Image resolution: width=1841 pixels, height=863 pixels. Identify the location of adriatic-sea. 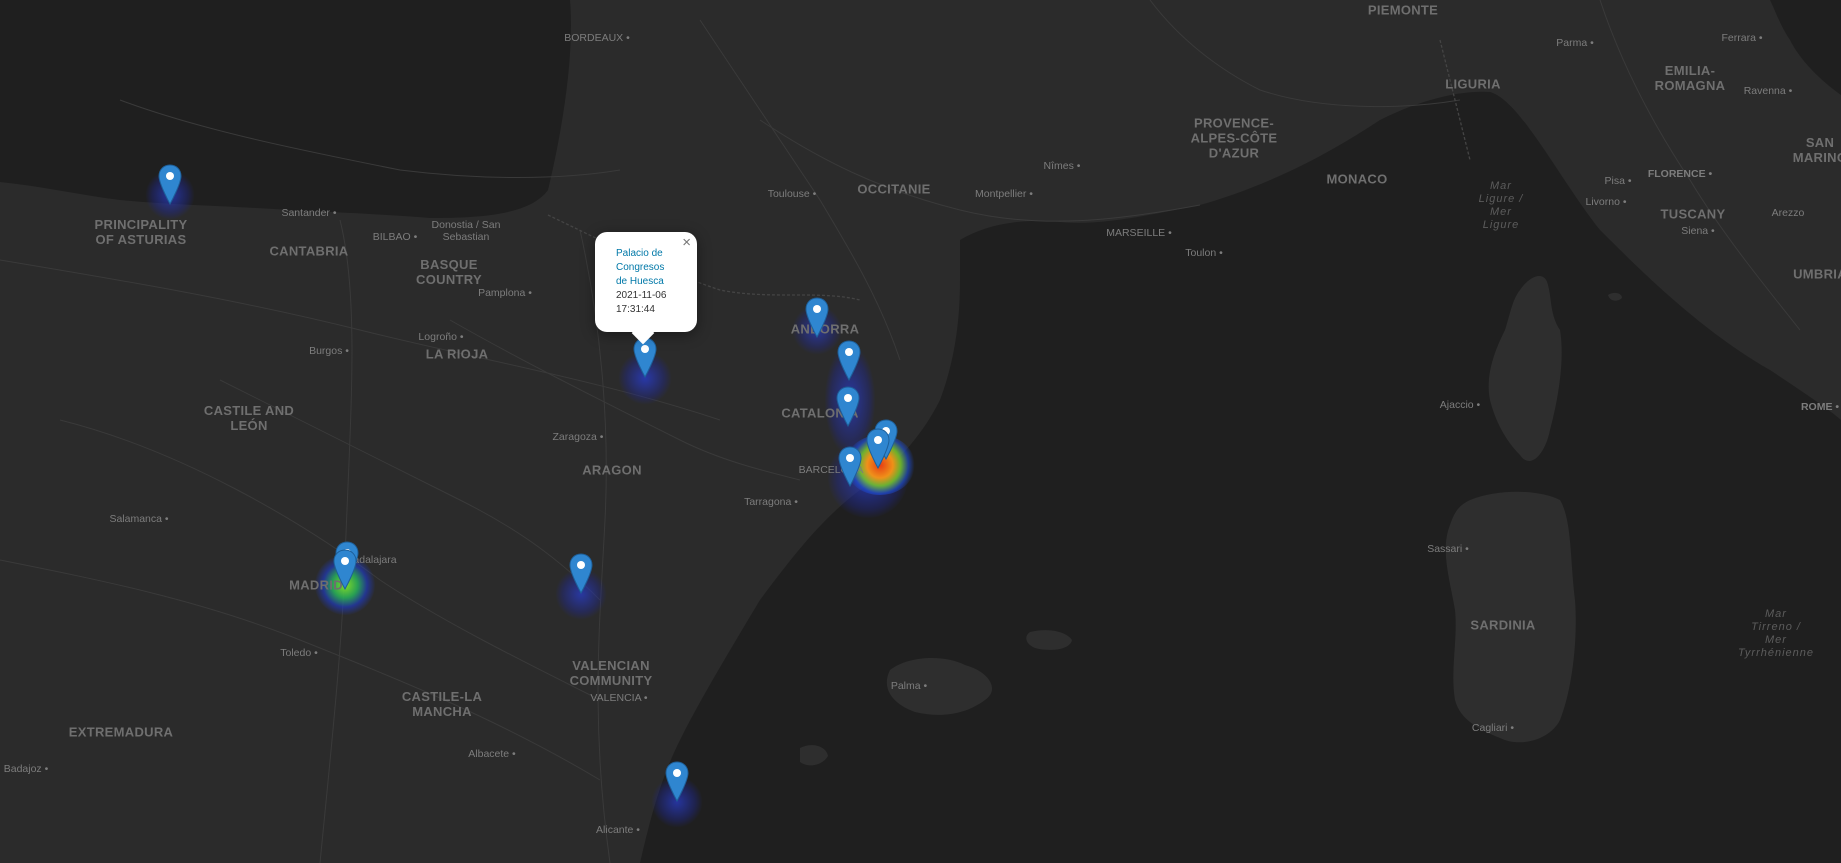
(1805, 47).